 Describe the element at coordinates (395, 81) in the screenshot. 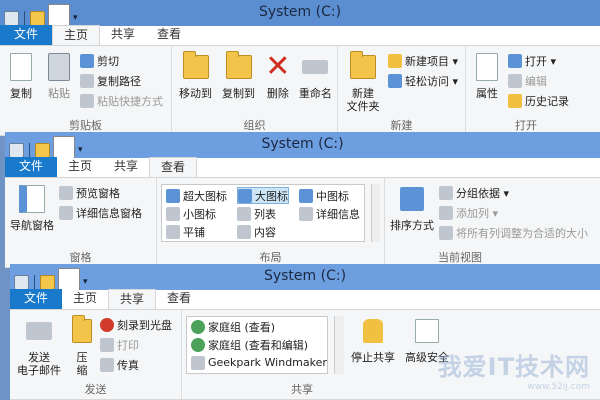

I see `easy-access-icon` at that location.